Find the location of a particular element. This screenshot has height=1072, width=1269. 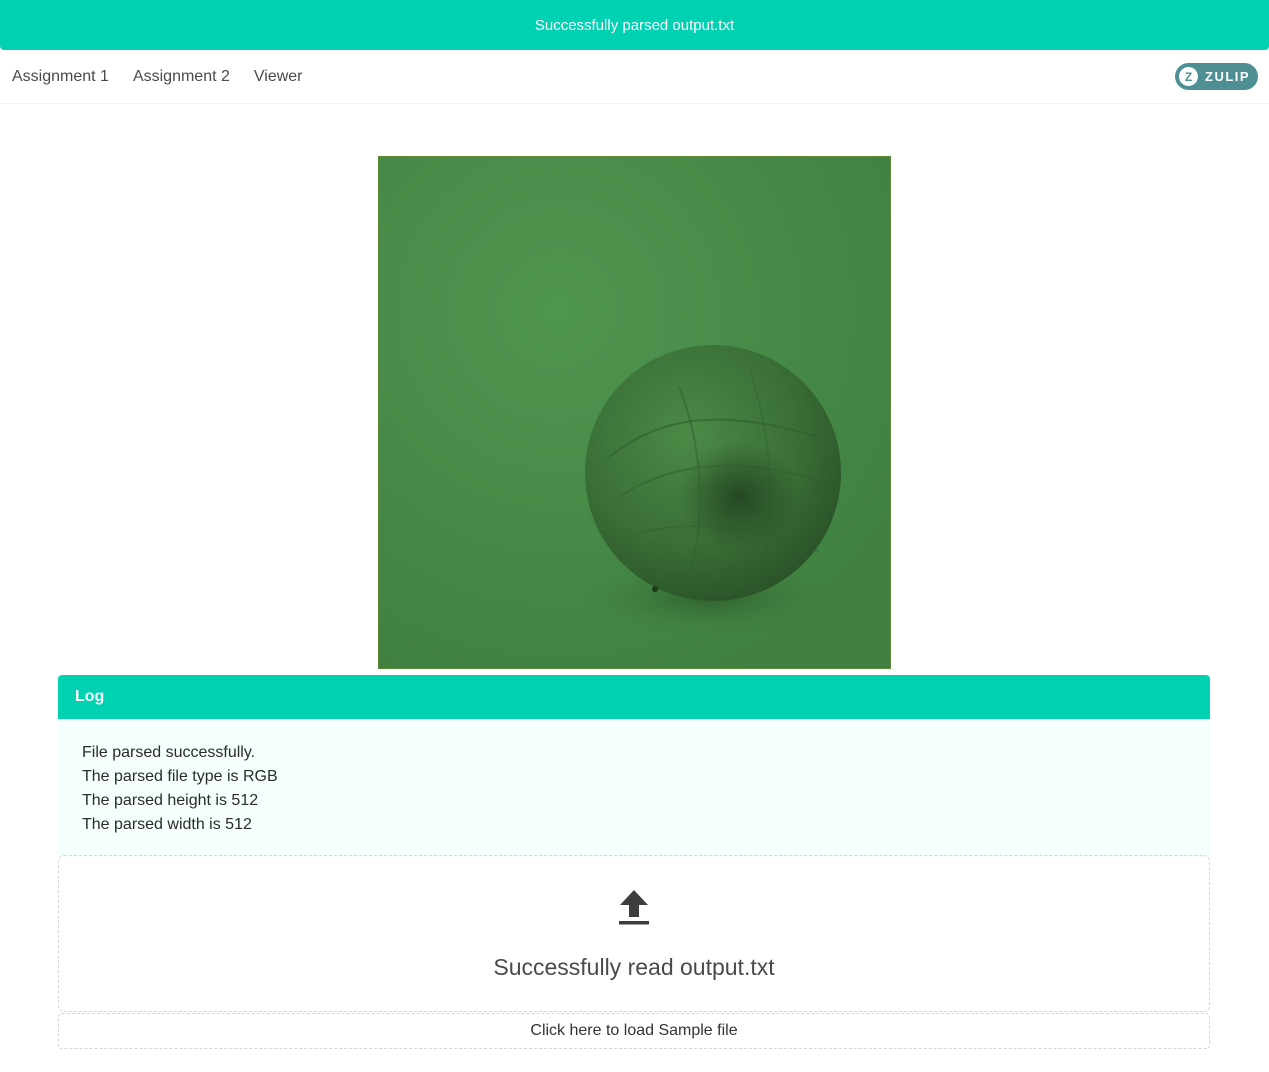

nav-assignment-1: Assignment 1 is located at coordinates (60, 76).